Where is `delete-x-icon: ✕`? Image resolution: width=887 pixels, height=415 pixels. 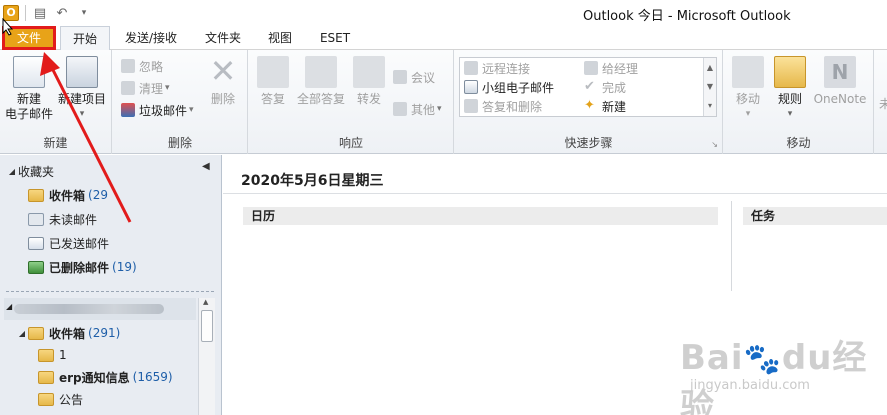
delete-x-icon: ✕ is located at coordinates (223, 71).